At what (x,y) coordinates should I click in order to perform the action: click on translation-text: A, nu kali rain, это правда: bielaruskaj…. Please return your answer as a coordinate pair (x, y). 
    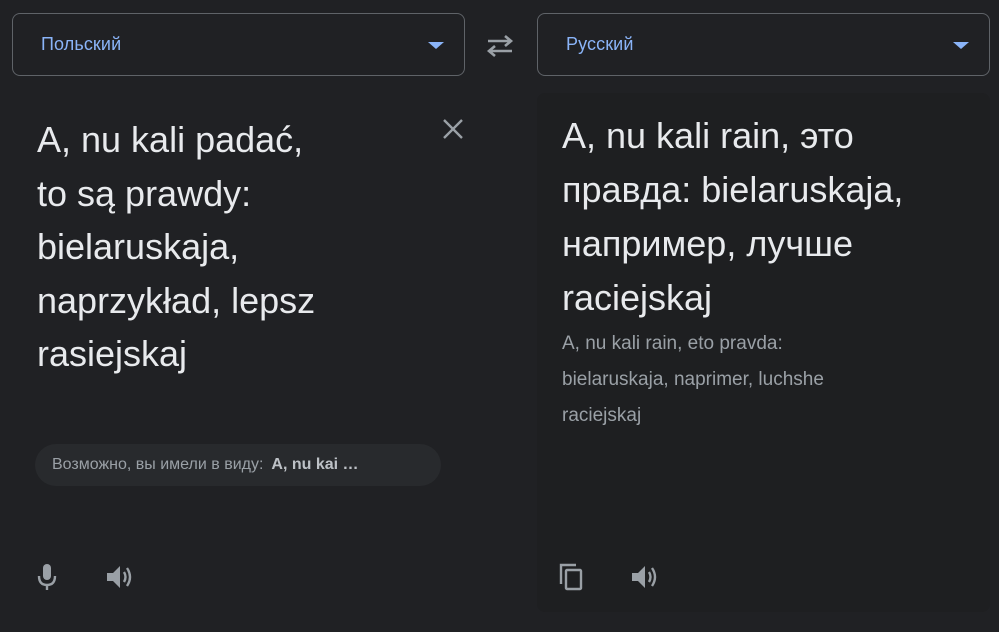
    Looking at the image, I should click on (733, 216).